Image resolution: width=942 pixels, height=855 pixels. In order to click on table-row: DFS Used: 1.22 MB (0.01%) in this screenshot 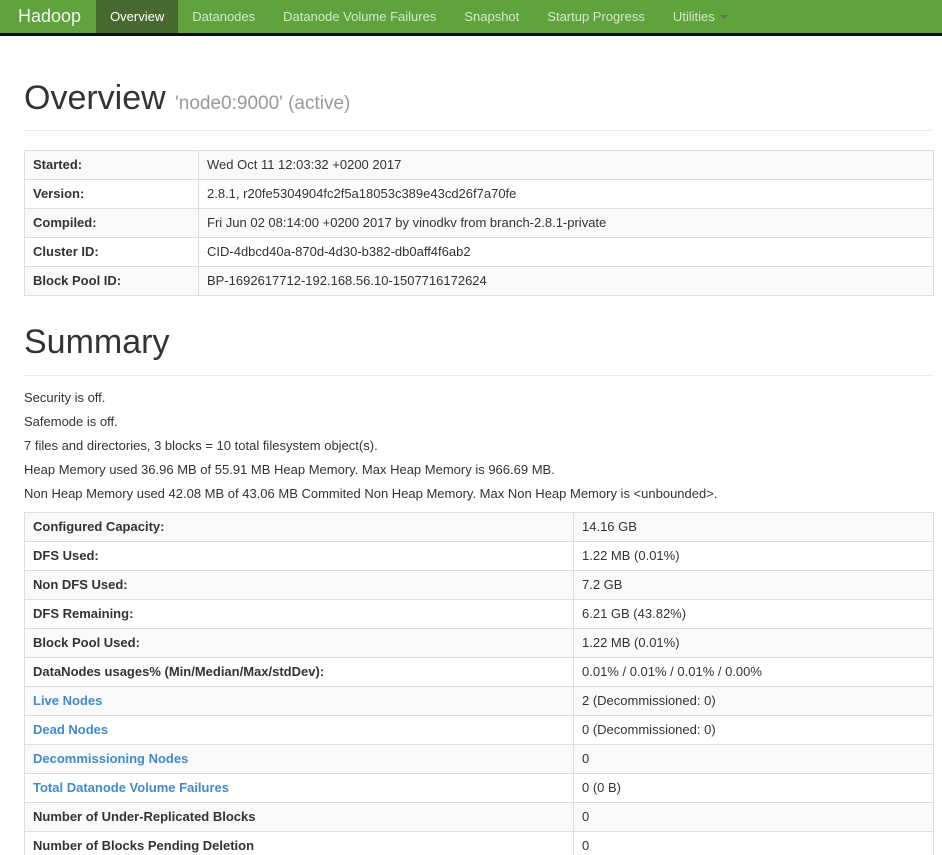, I will do `click(479, 555)`.